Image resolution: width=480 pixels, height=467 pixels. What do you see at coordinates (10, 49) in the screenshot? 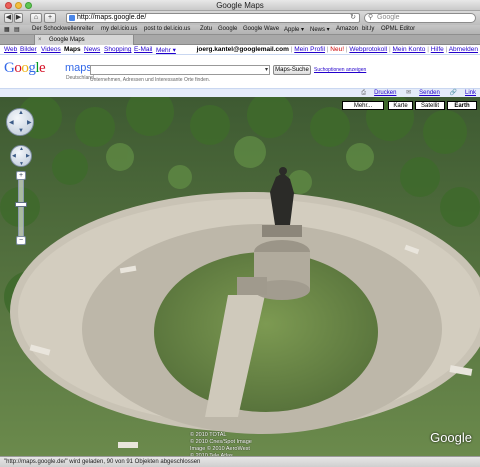
I see `nav-web: Web` at bounding box center [10, 49].